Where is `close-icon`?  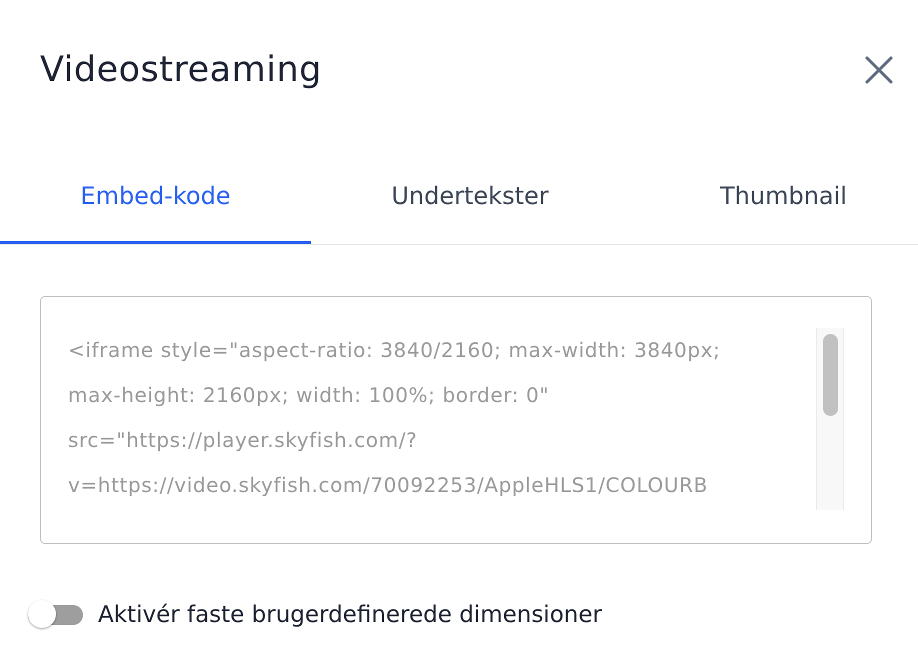 close-icon is located at coordinates (879, 70).